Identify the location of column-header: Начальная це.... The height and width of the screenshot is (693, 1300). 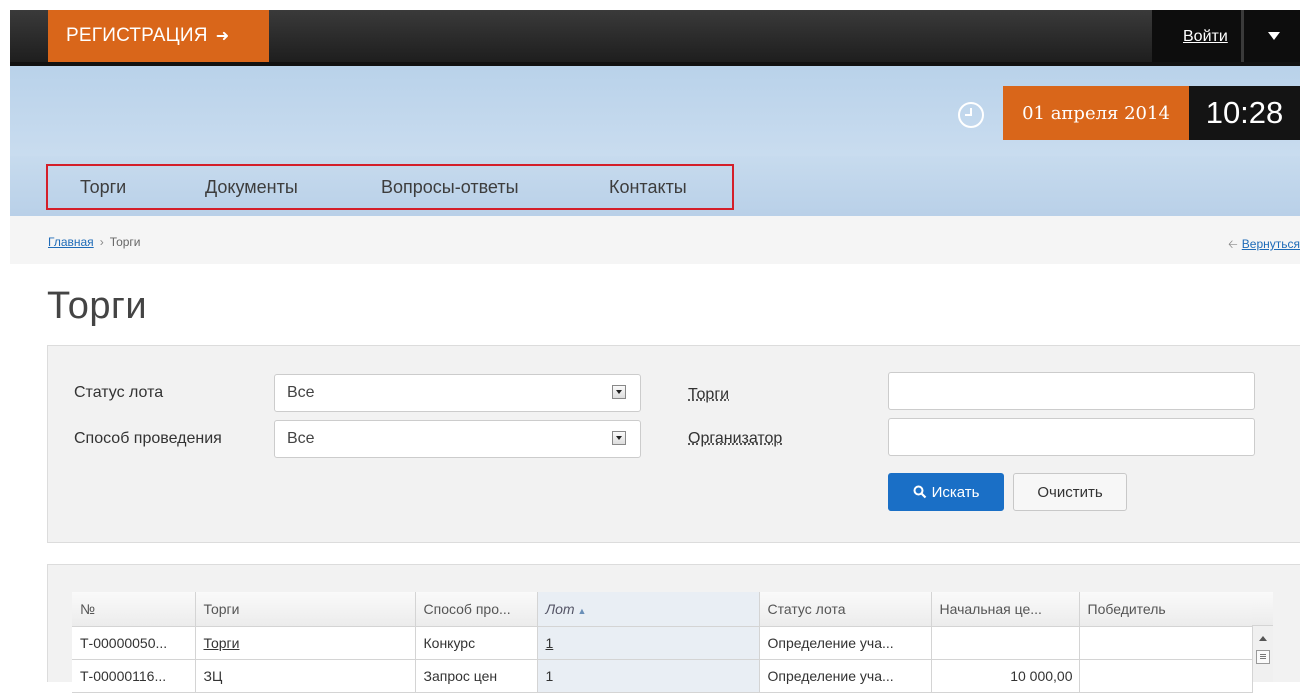
(1005, 609).